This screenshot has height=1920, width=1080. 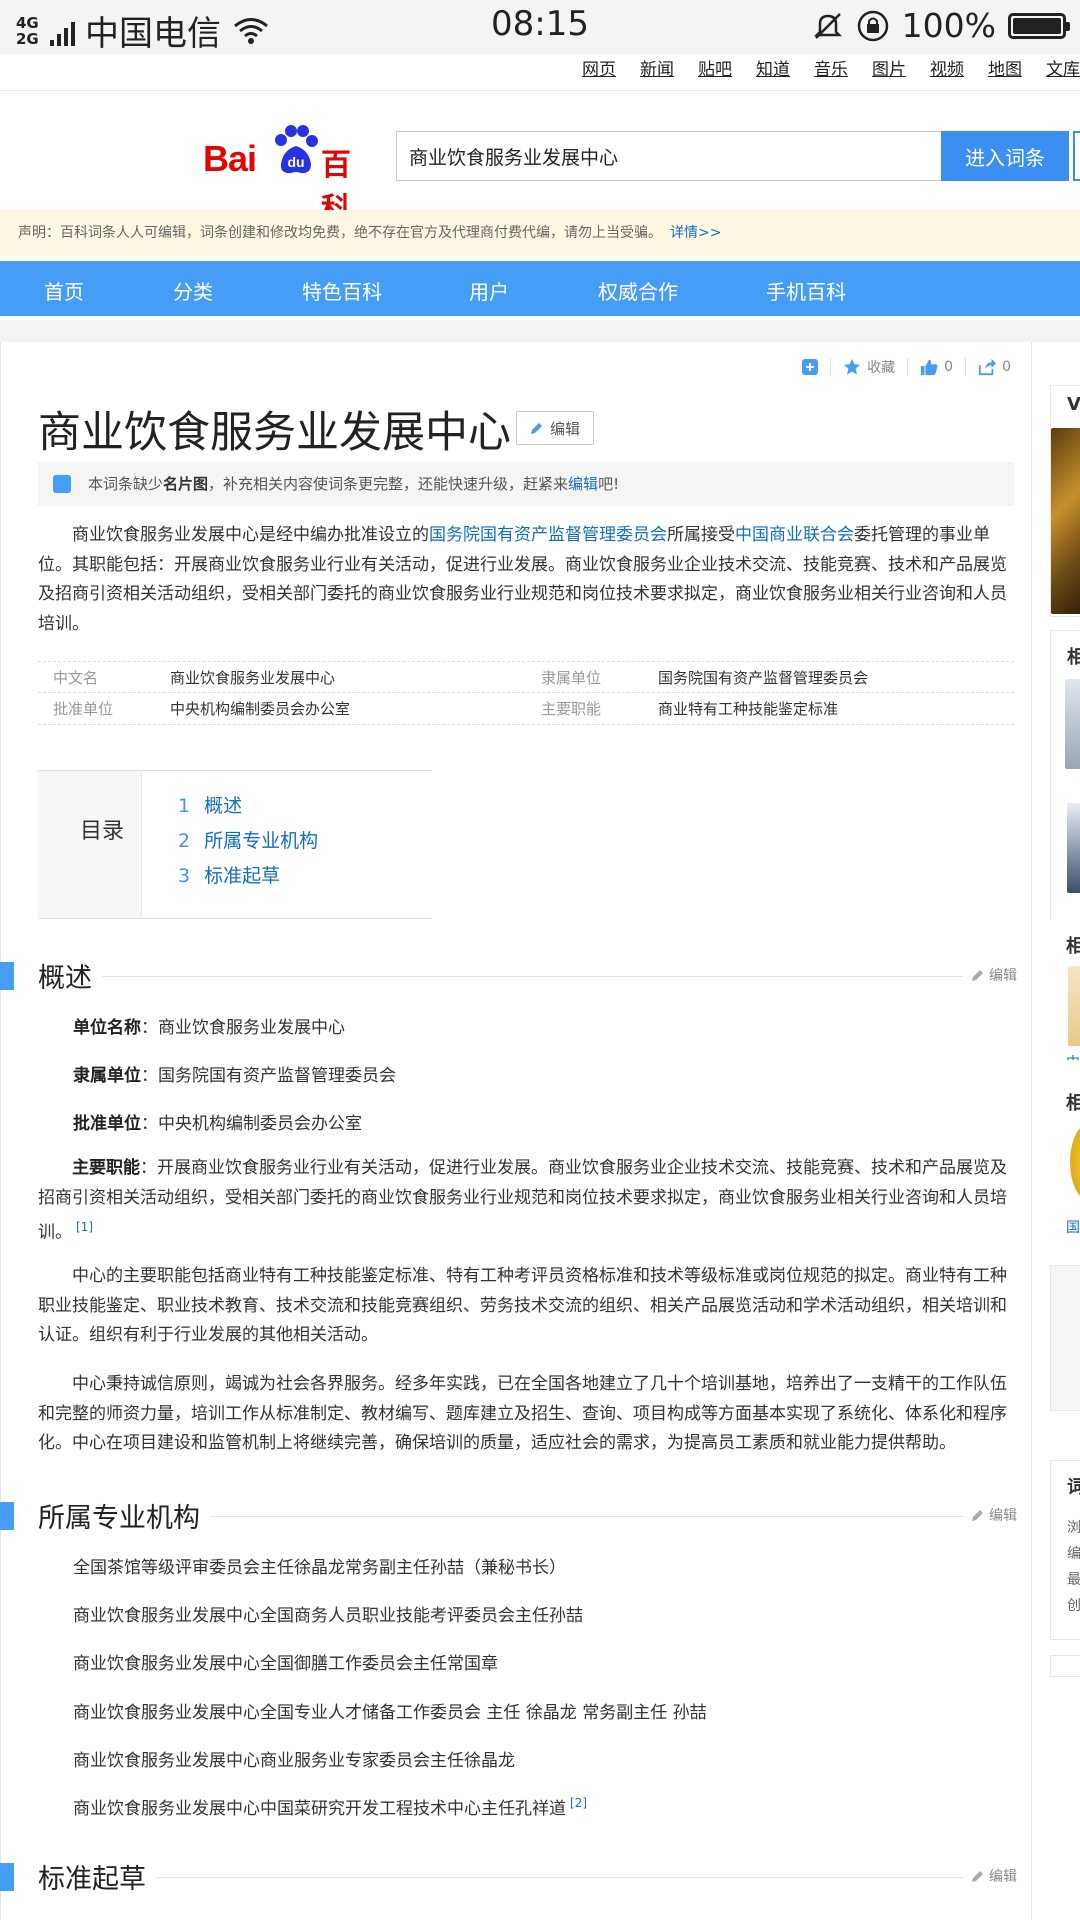 What do you see at coordinates (695, 233) in the screenshot?
I see `notice-details-link: 详情>>` at bounding box center [695, 233].